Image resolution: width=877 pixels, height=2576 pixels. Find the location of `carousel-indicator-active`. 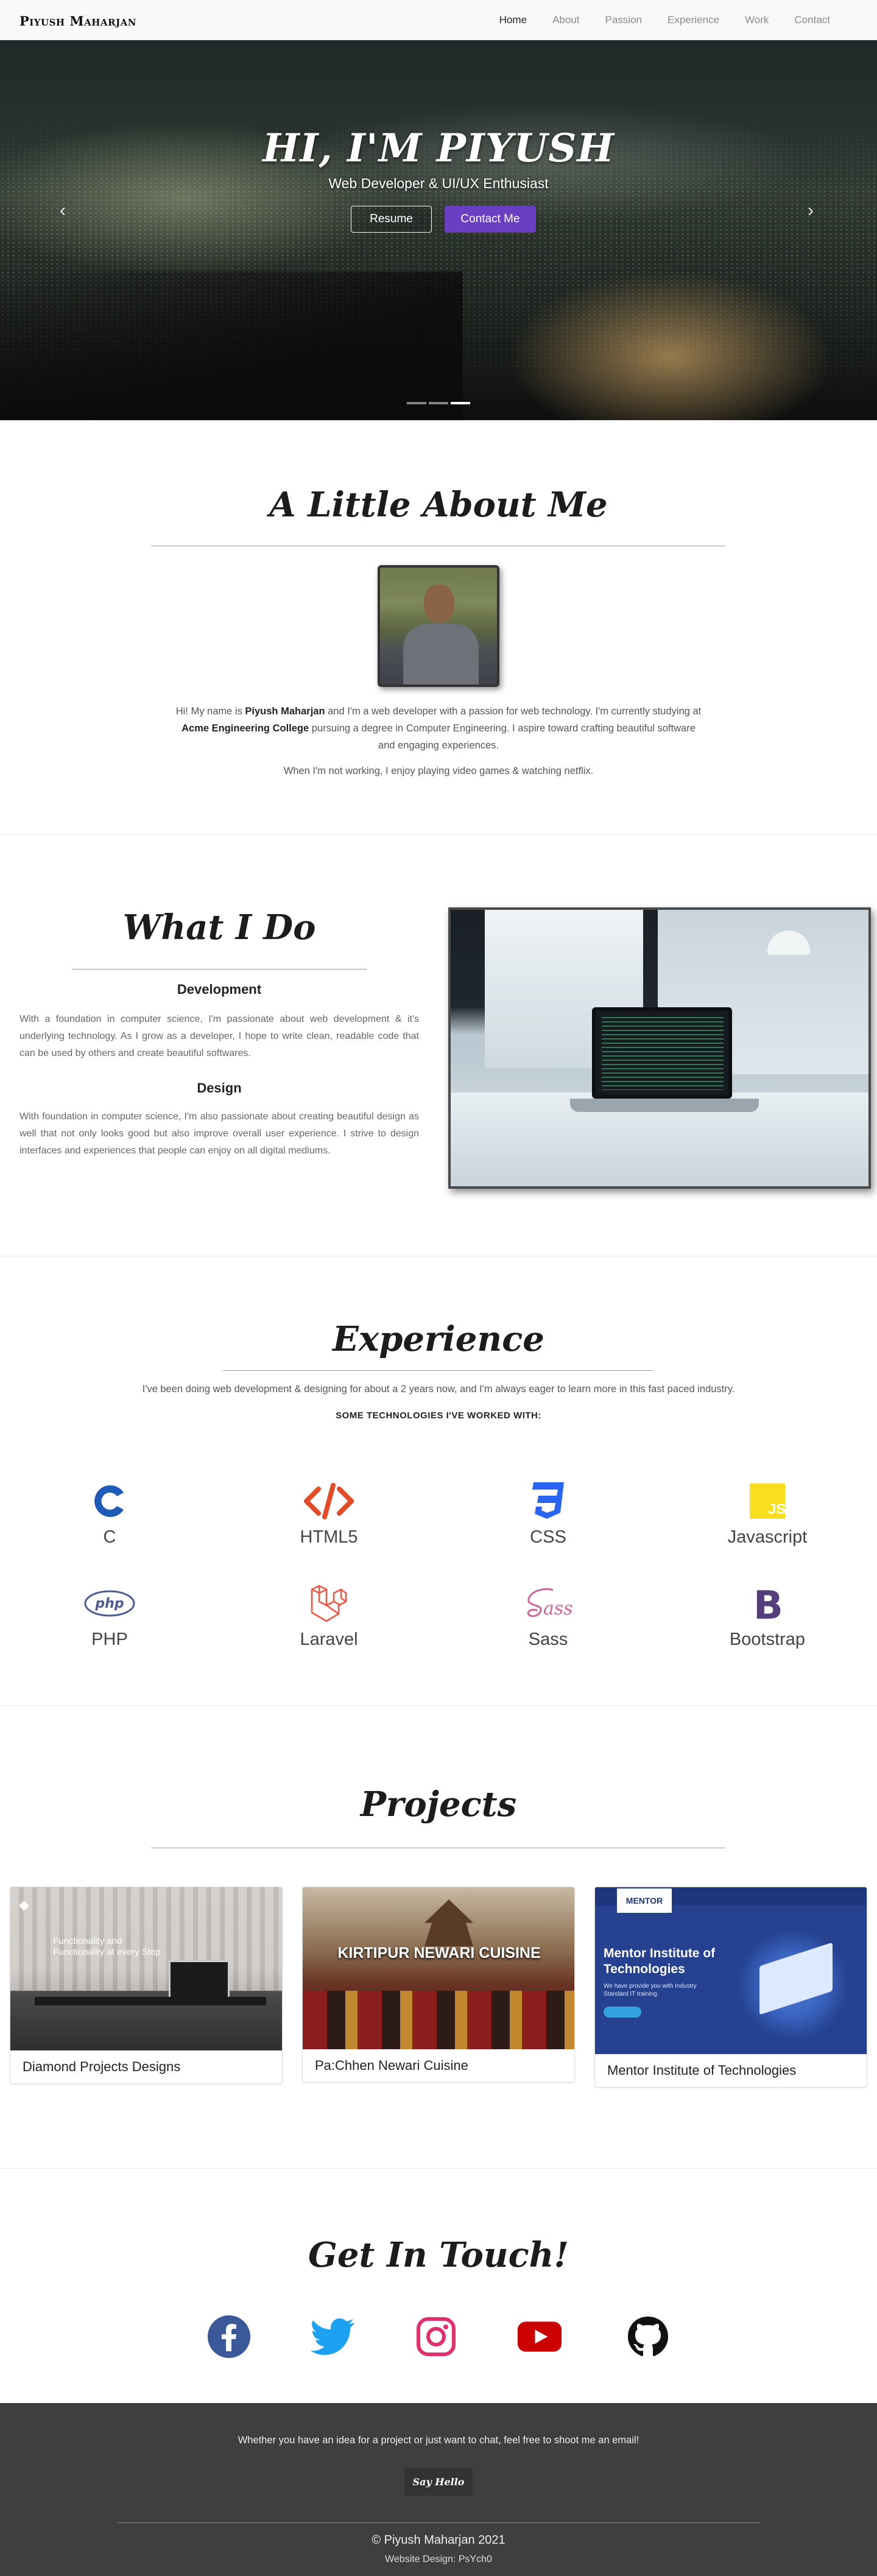

carousel-indicator-active is located at coordinates (460, 403).